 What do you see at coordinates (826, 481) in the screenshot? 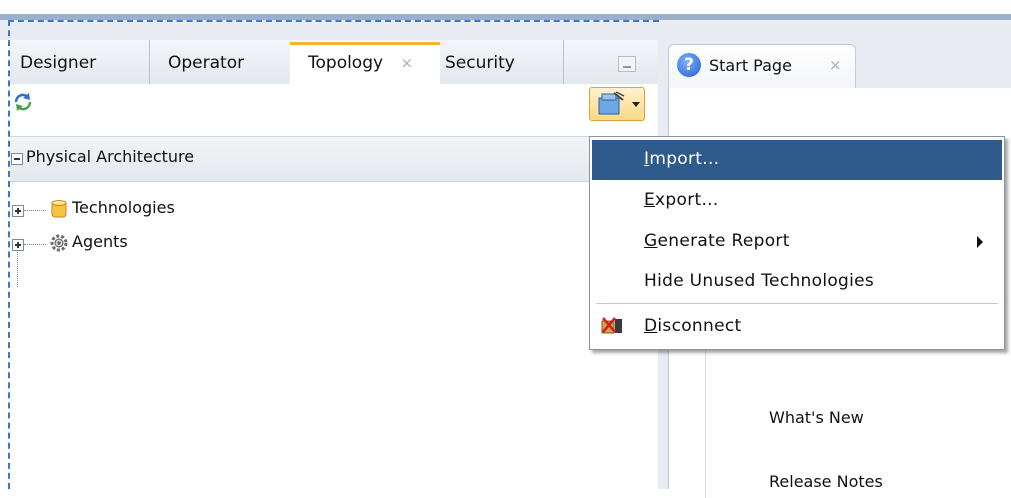
I see `release-notes-link: Release Notes` at bounding box center [826, 481].